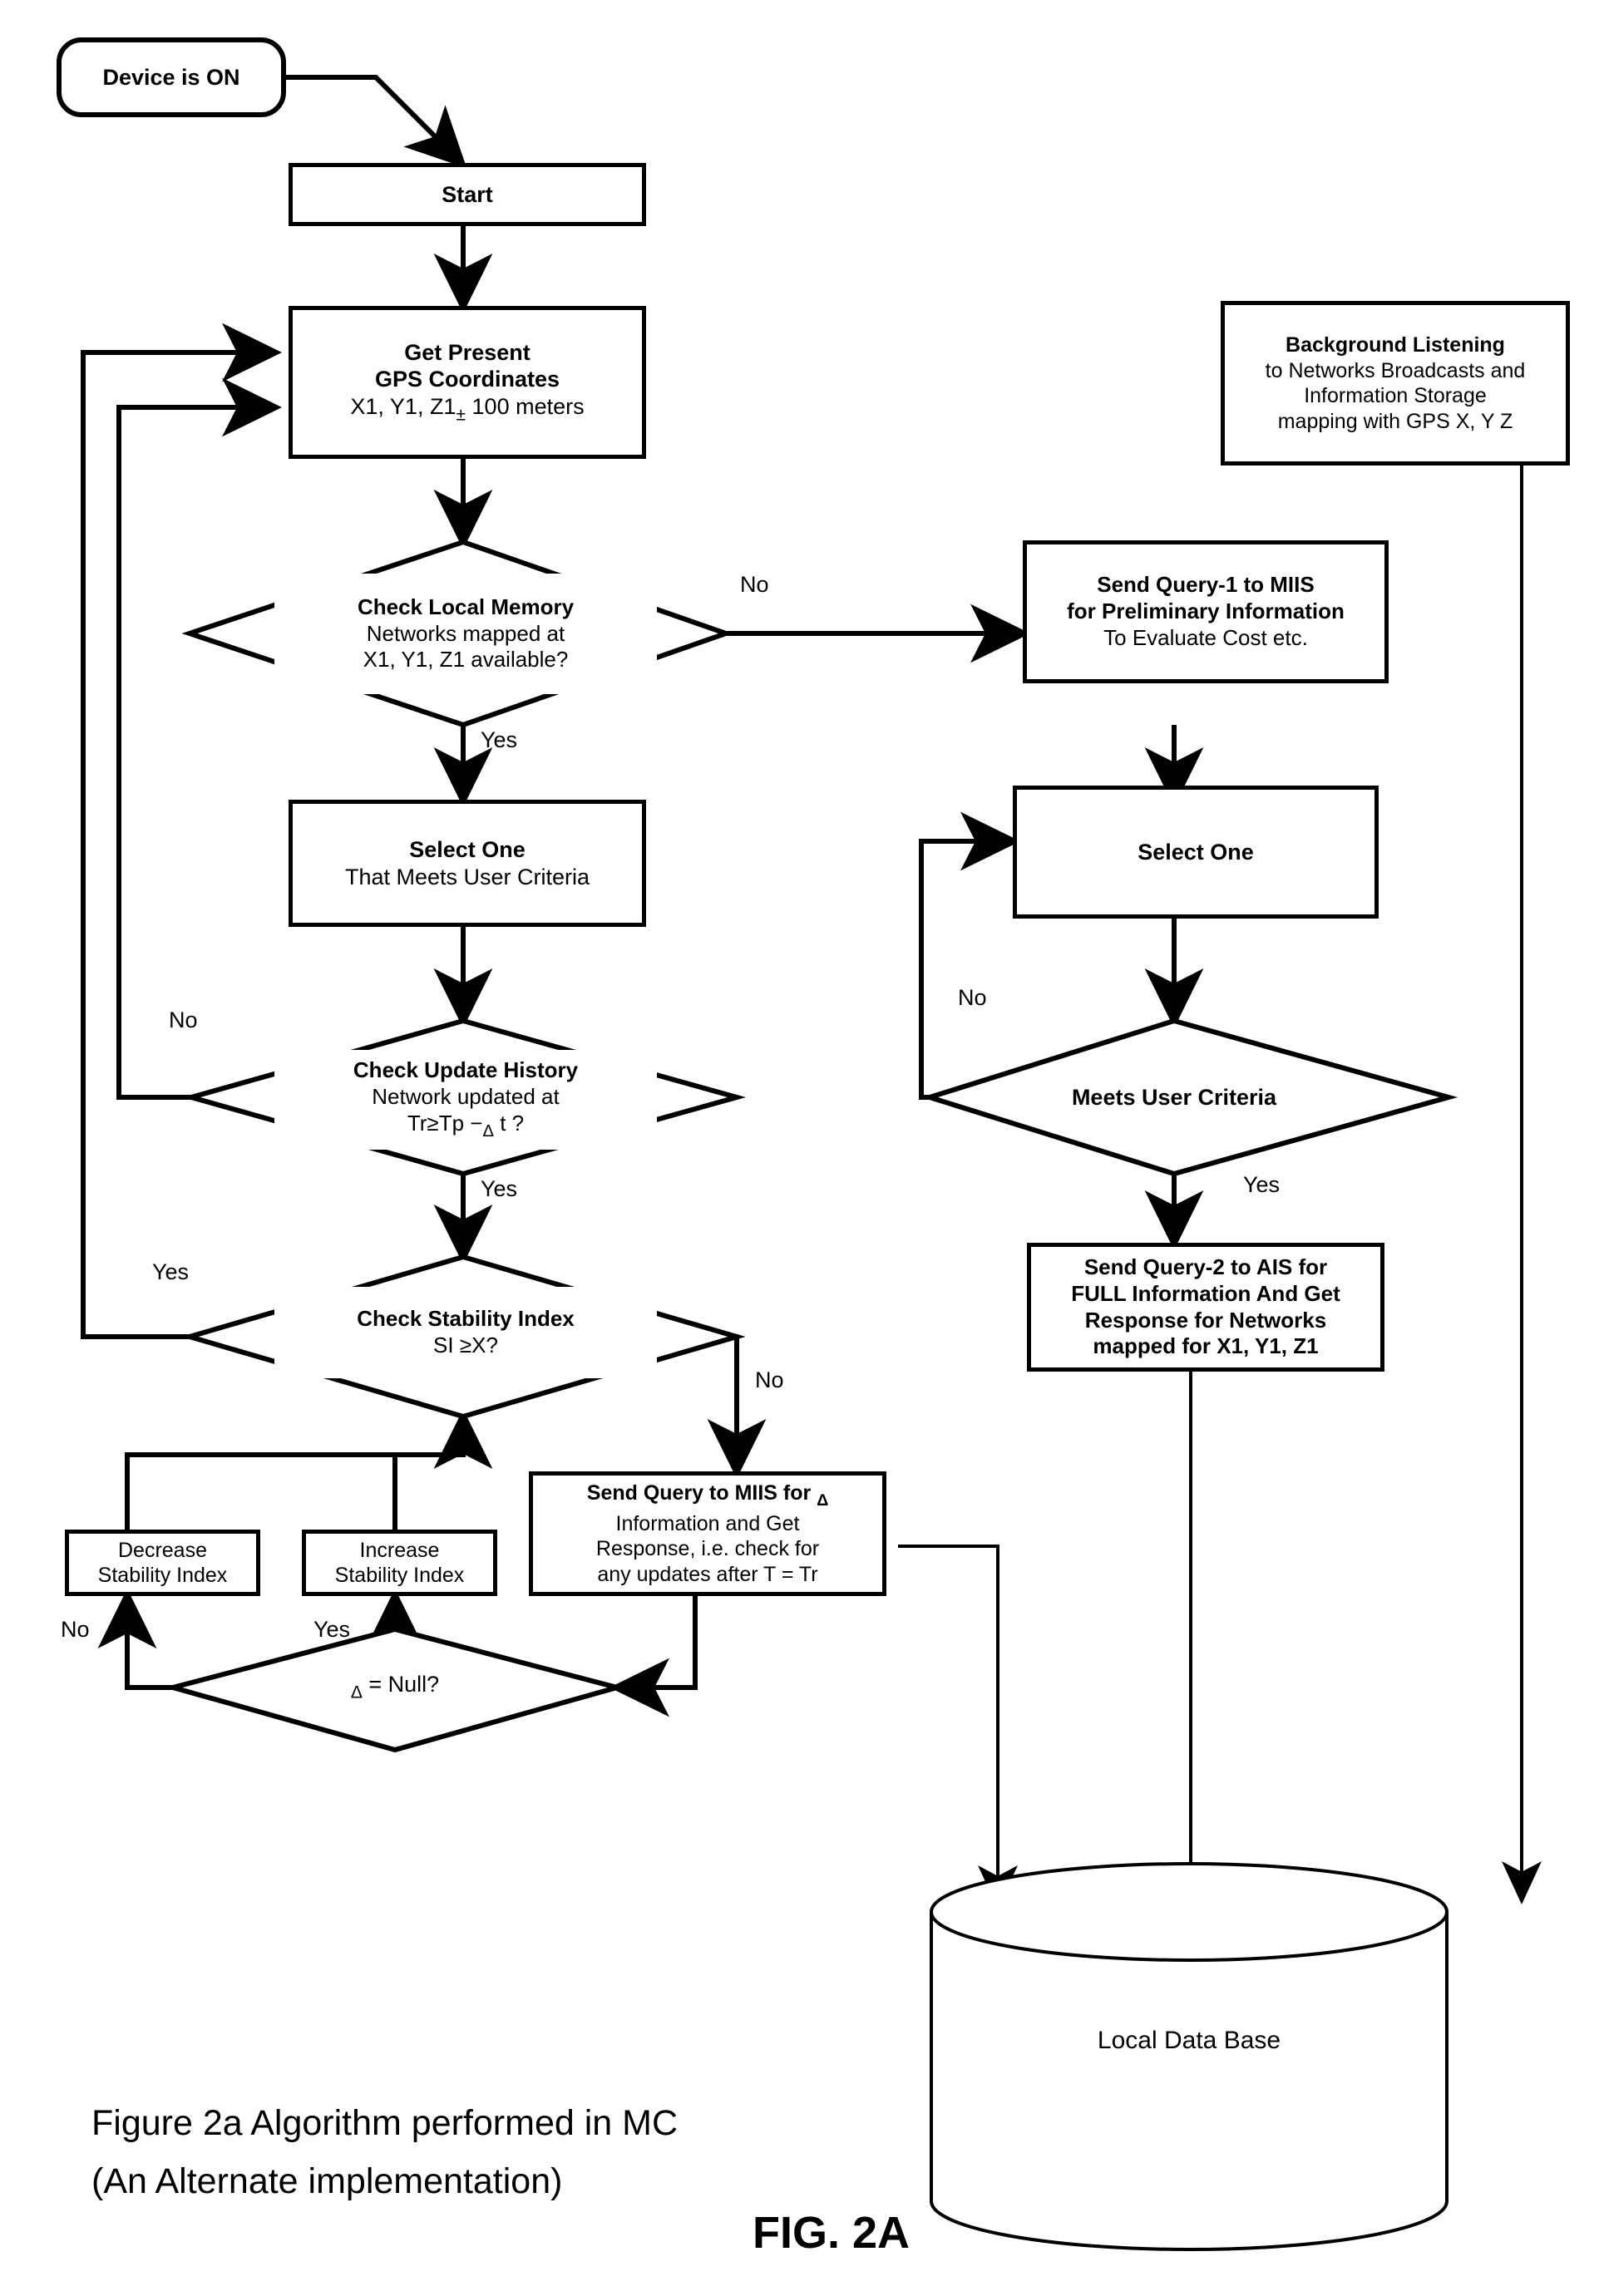  What do you see at coordinates (699, 1493) in the screenshot?
I see `sqmd-line1: Send Query to MIIS for` at bounding box center [699, 1493].